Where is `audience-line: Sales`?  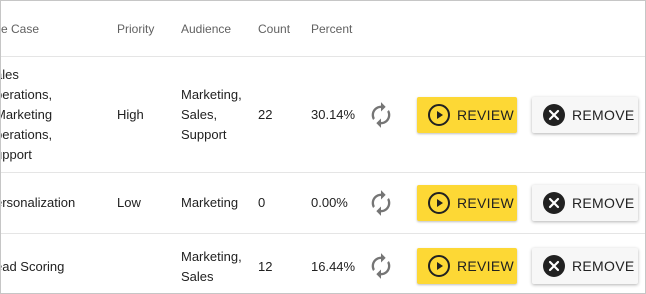 audience-line: Sales is located at coordinates (197, 276).